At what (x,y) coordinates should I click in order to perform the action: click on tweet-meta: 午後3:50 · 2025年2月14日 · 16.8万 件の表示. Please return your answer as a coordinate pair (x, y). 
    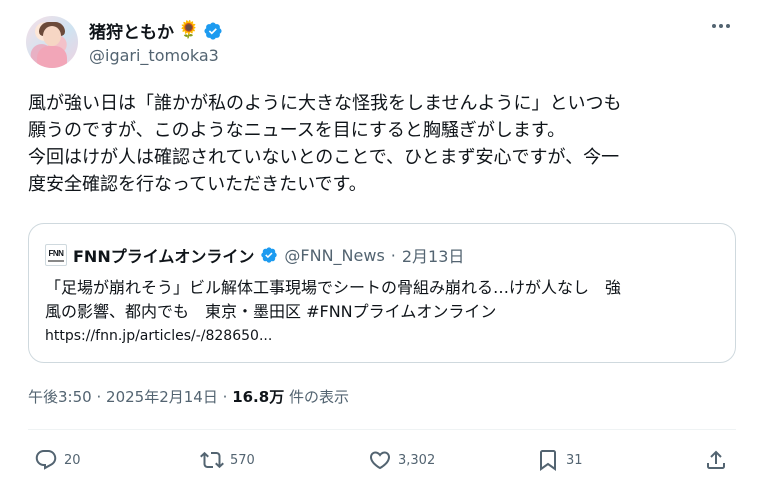
    Looking at the image, I should click on (188, 396).